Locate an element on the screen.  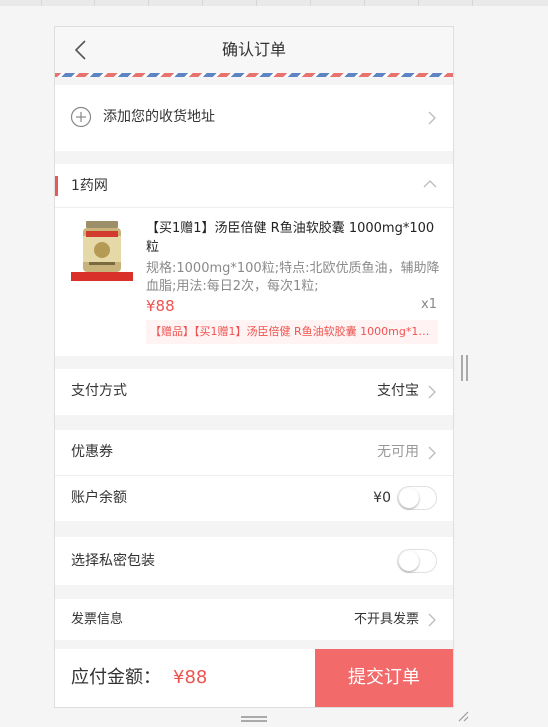
invoice-label: 发票信息 is located at coordinates (97, 619).